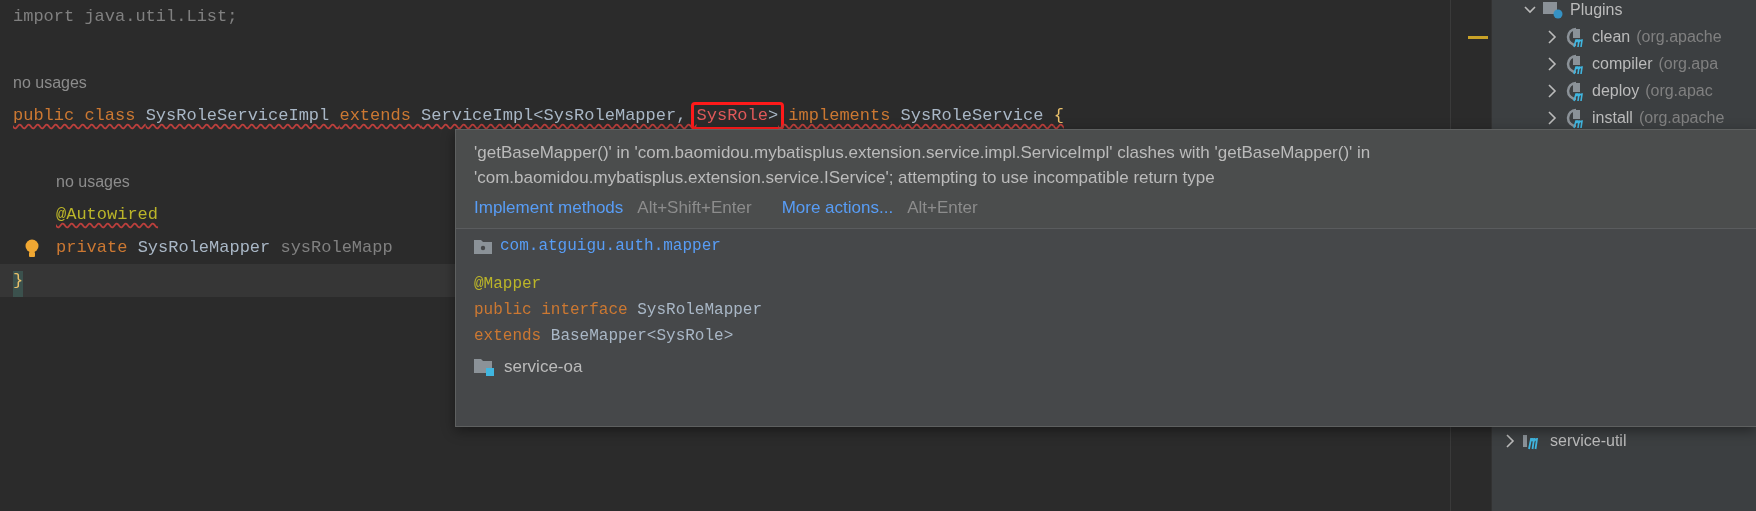  Describe the element at coordinates (1622, 63) in the screenshot. I see `tree-item-label: compiler` at that location.